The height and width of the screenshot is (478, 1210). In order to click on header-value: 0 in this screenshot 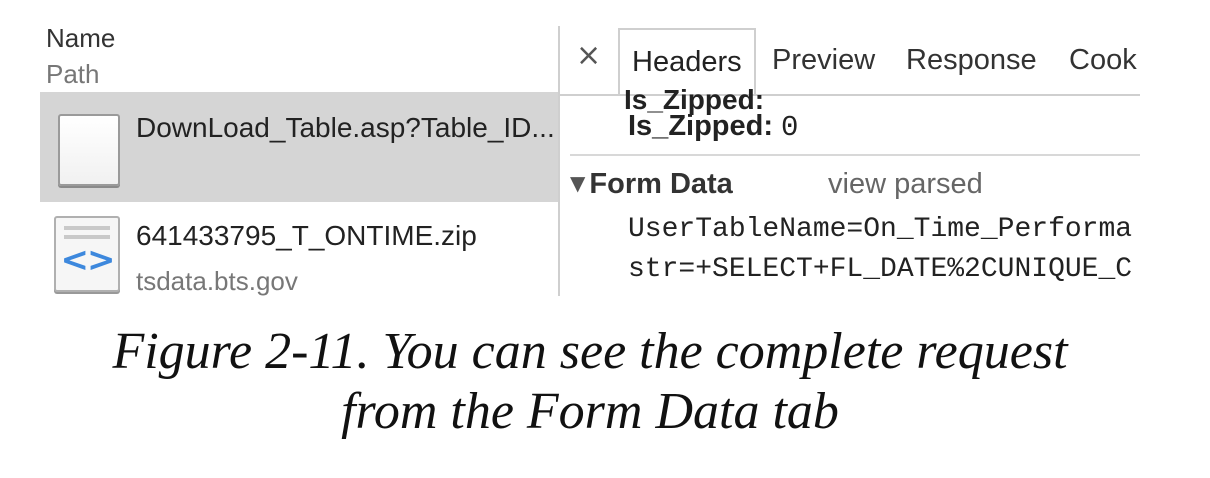, I will do `click(790, 127)`.